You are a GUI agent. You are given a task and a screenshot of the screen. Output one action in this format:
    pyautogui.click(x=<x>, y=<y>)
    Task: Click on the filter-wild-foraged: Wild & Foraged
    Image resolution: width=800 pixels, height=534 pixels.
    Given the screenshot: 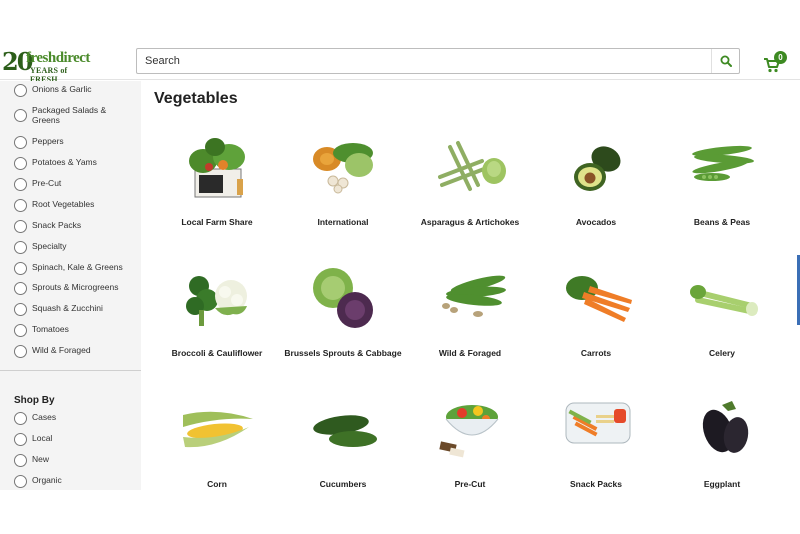 What is the action you would take?
    pyautogui.click(x=68, y=354)
    